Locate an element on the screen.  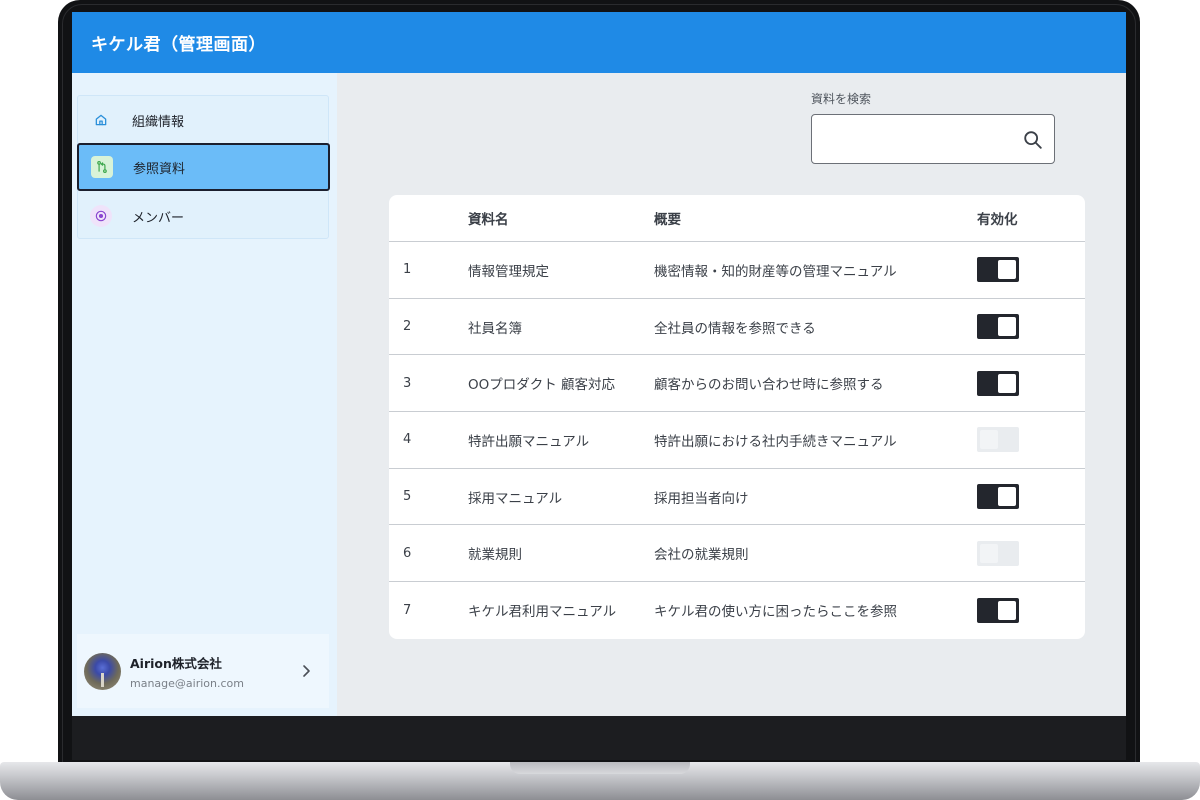
search-box is located at coordinates (933, 139).